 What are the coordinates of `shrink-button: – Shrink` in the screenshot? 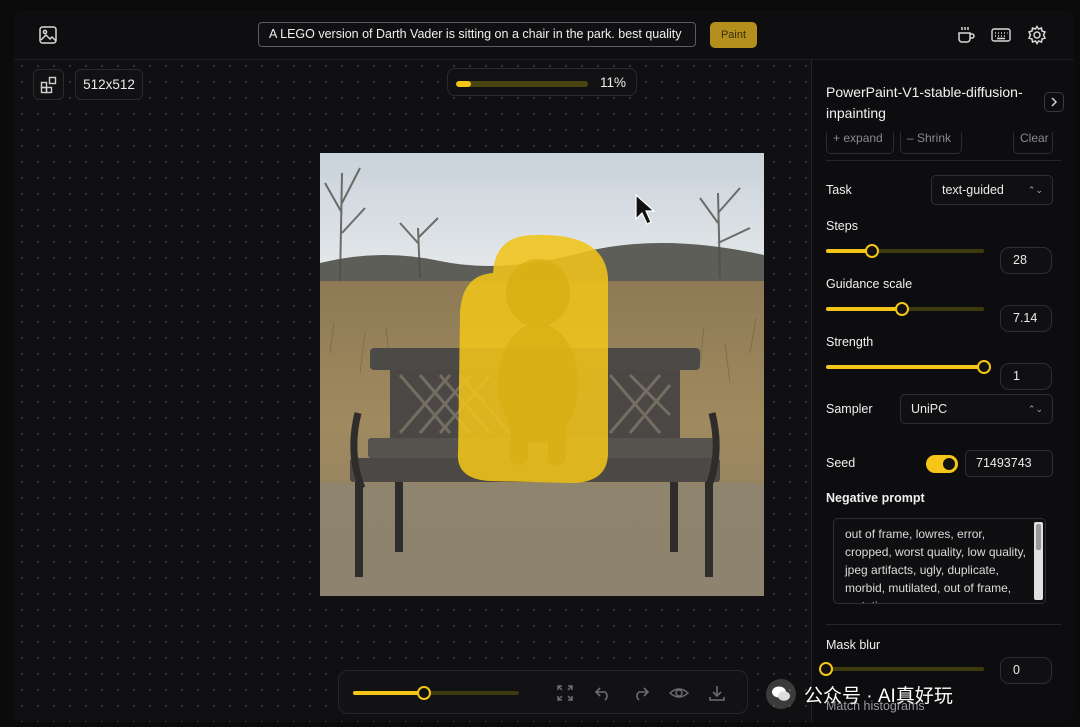 It's located at (931, 143).